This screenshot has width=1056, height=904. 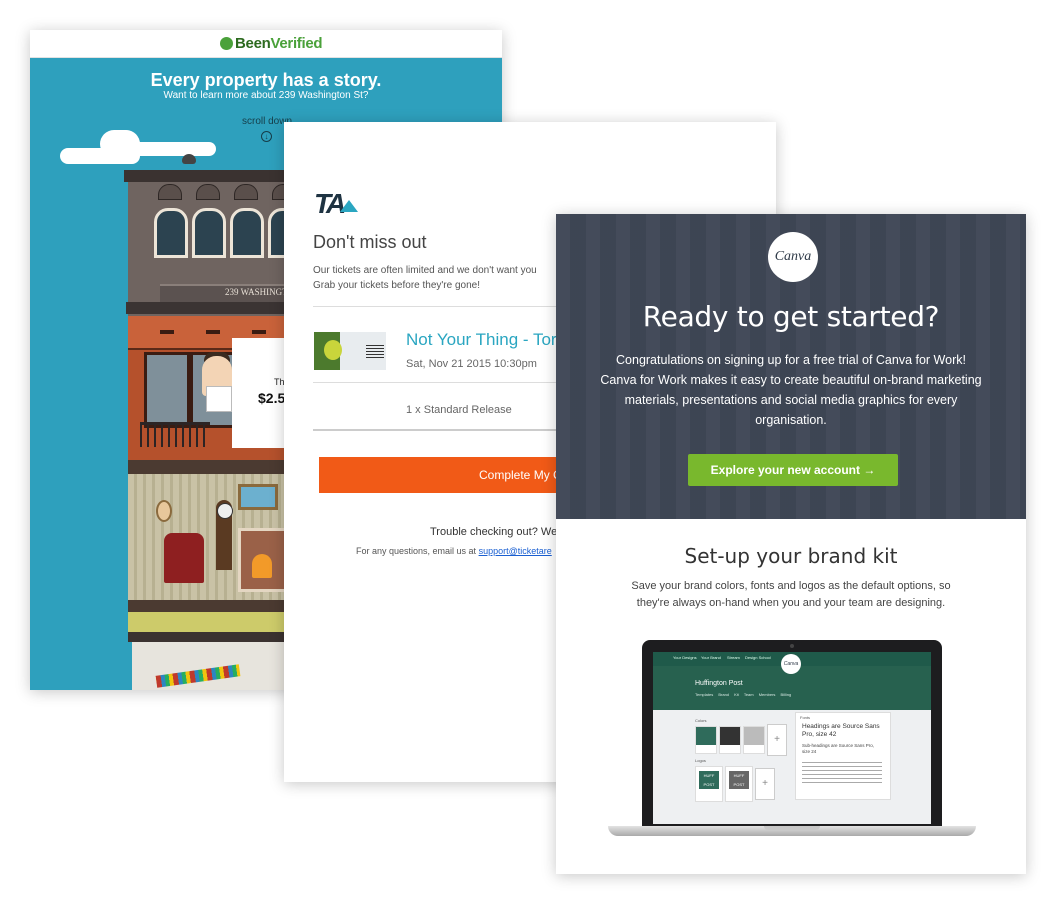 What do you see at coordinates (226, 43) in the screenshot?
I see `beenverified-logo-icon` at bounding box center [226, 43].